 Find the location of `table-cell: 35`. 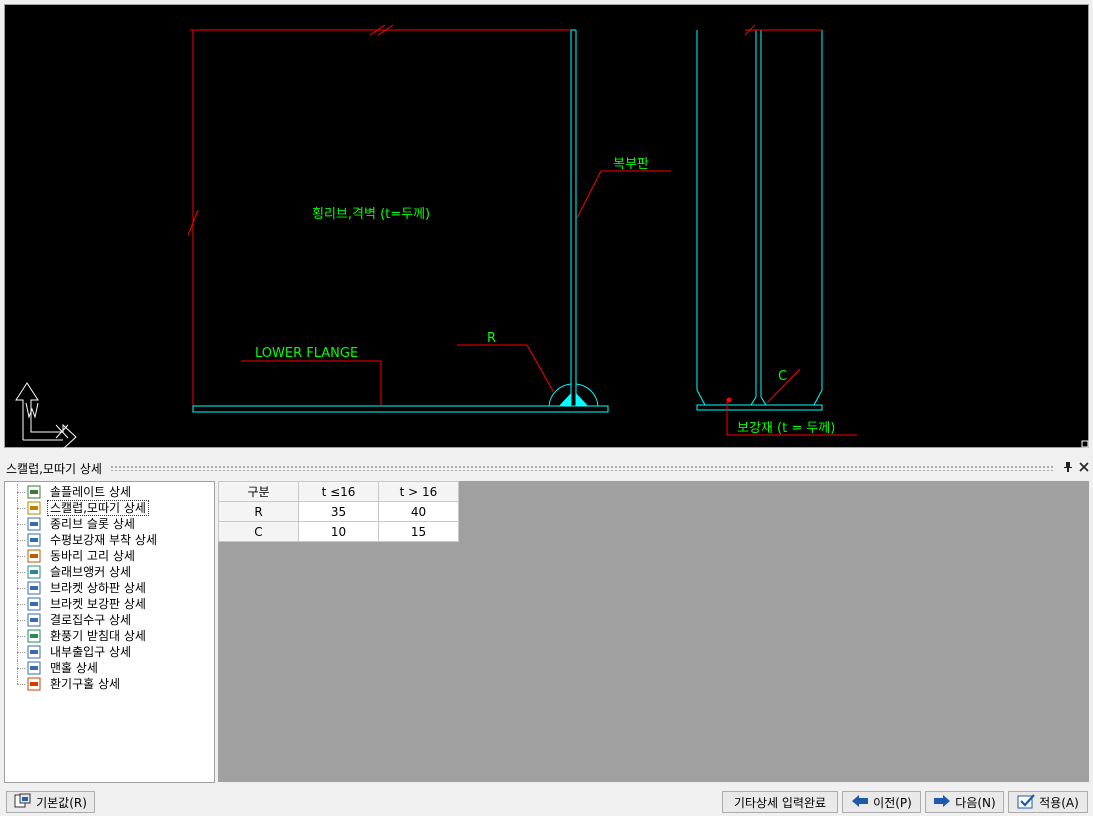

table-cell: 35 is located at coordinates (338, 511).